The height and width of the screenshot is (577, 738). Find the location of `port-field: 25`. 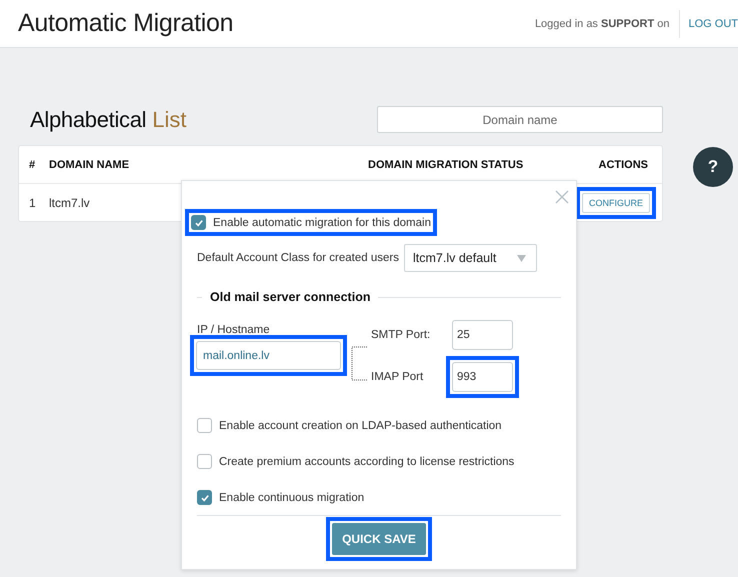

port-field: 25 is located at coordinates (482, 335).